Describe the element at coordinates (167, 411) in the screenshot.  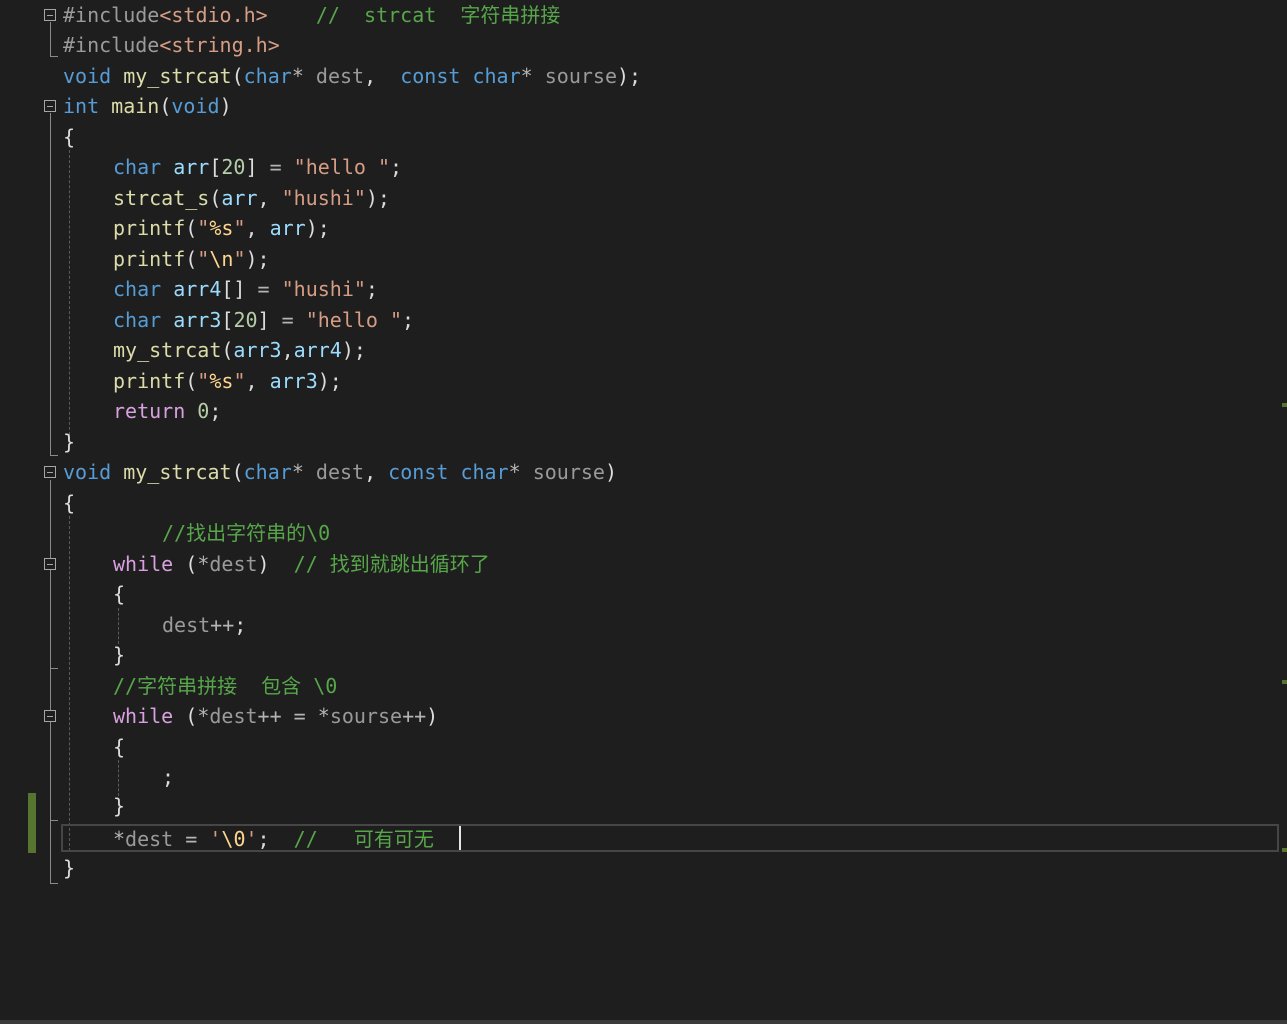
I see `code-text: return 0;` at that location.